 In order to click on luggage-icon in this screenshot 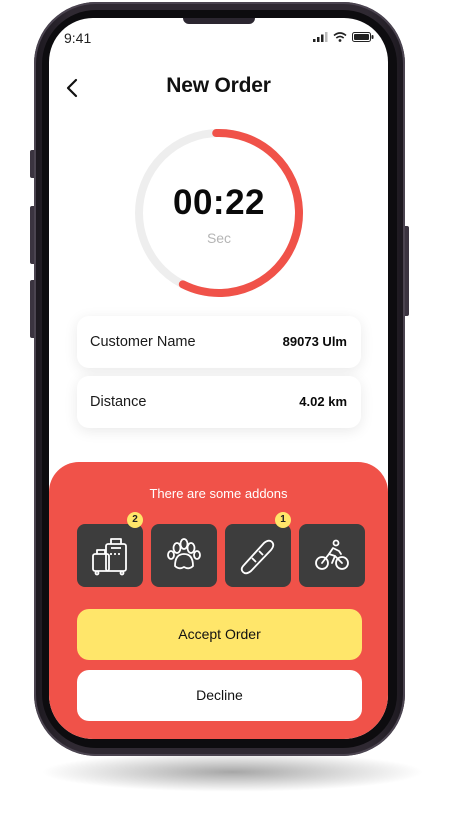, I will do `click(109, 557)`.